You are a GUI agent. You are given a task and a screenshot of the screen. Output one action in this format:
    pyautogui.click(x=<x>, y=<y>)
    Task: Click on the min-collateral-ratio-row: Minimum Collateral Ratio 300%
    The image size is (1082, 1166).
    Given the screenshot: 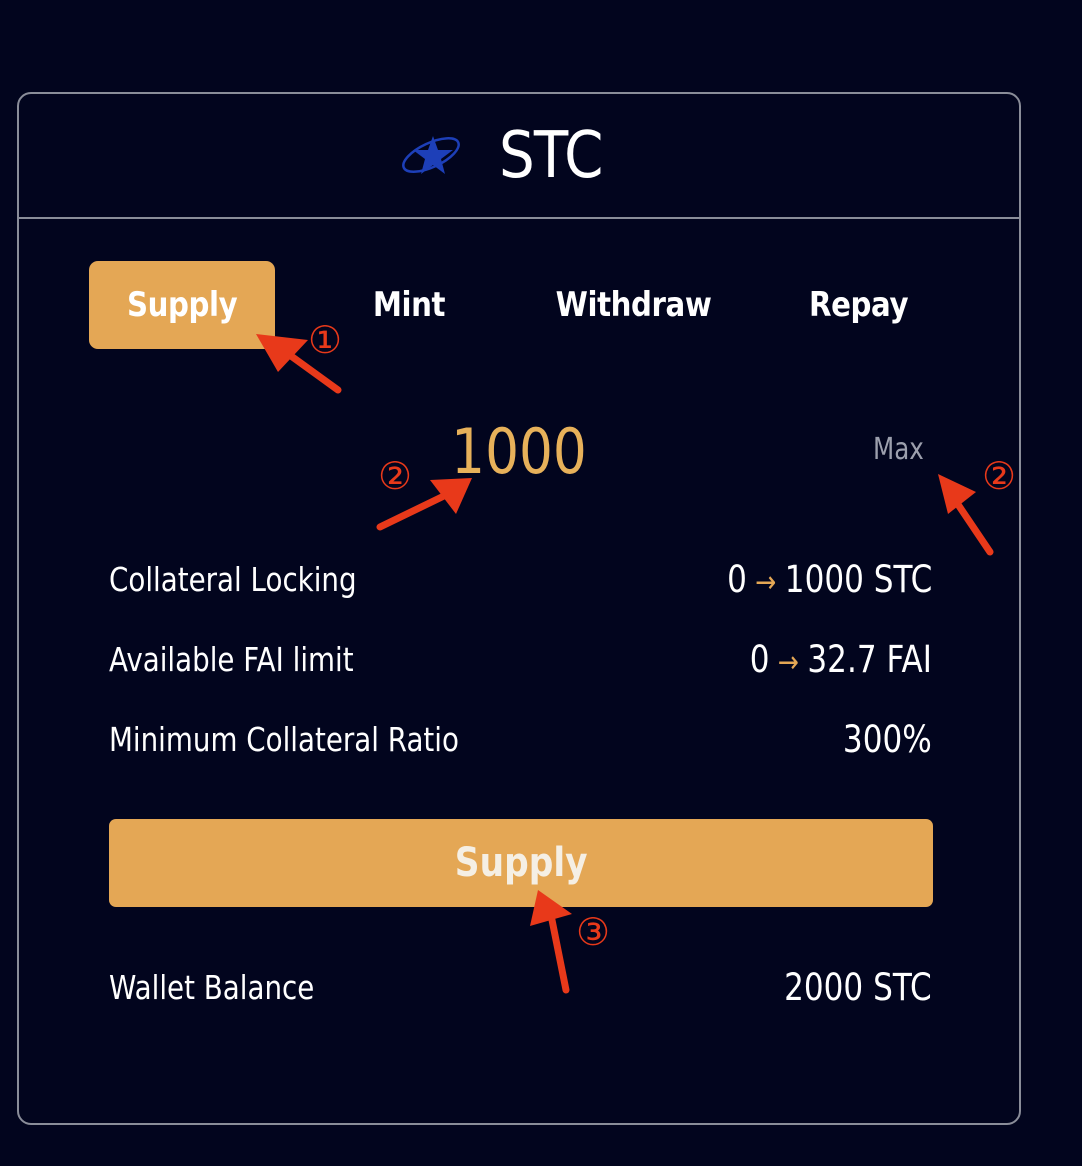 What is the action you would take?
    pyautogui.click(x=520, y=740)
    